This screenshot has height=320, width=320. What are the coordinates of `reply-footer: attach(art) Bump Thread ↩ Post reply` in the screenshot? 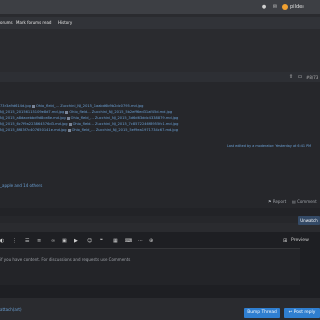 It's located at (160, 311).